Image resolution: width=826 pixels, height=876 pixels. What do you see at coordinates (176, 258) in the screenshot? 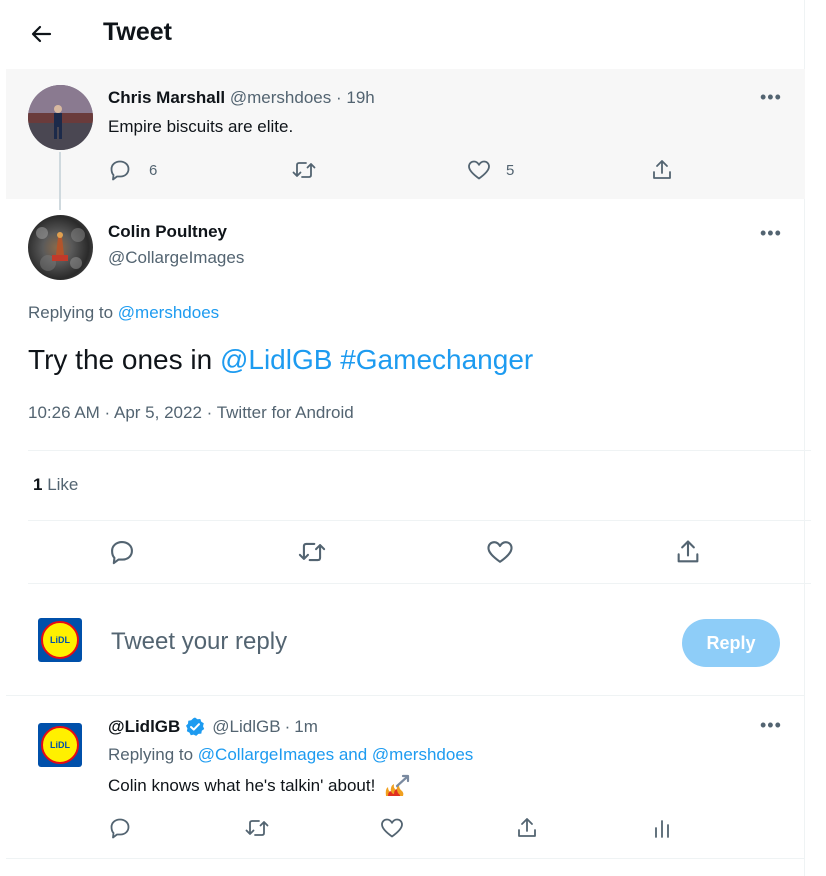
I see `author-handle: @CollargeImages` at bounding box center [176, 258].